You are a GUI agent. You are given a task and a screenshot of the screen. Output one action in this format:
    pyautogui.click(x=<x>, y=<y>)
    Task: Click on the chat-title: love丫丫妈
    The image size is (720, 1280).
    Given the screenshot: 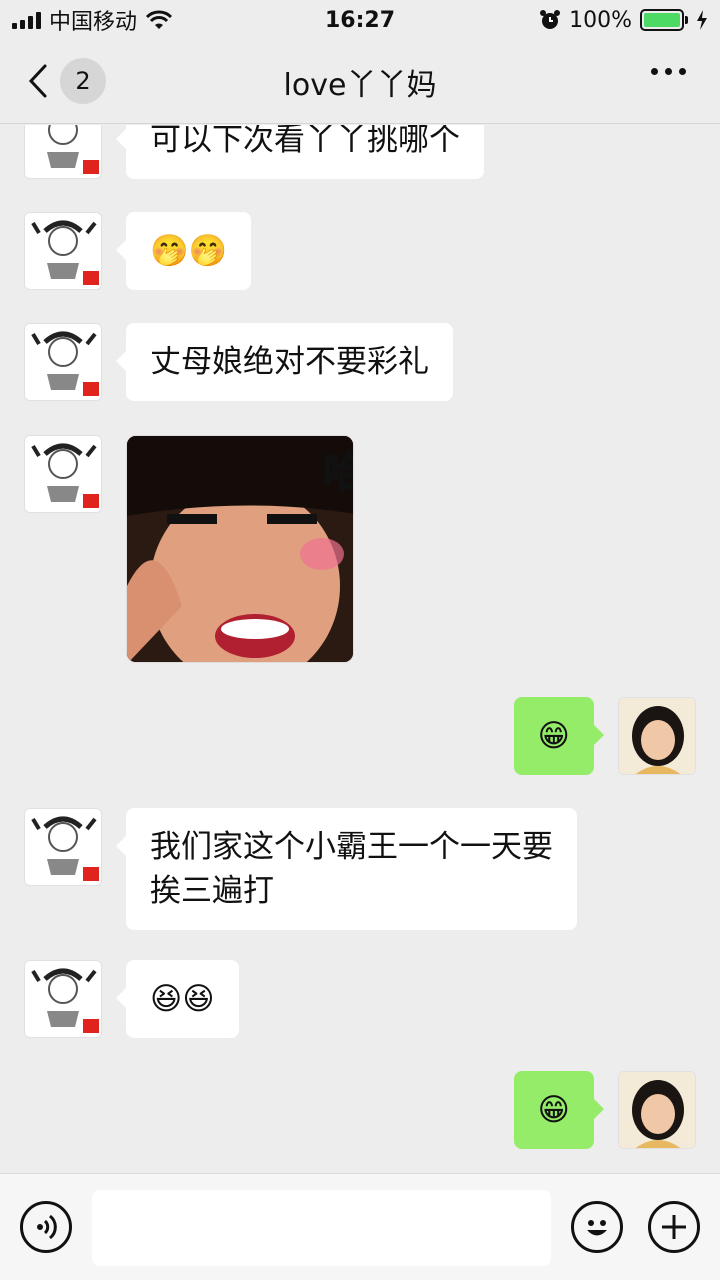 What is the action you would take?
    pyautogui.click(x=360, y=85)
    